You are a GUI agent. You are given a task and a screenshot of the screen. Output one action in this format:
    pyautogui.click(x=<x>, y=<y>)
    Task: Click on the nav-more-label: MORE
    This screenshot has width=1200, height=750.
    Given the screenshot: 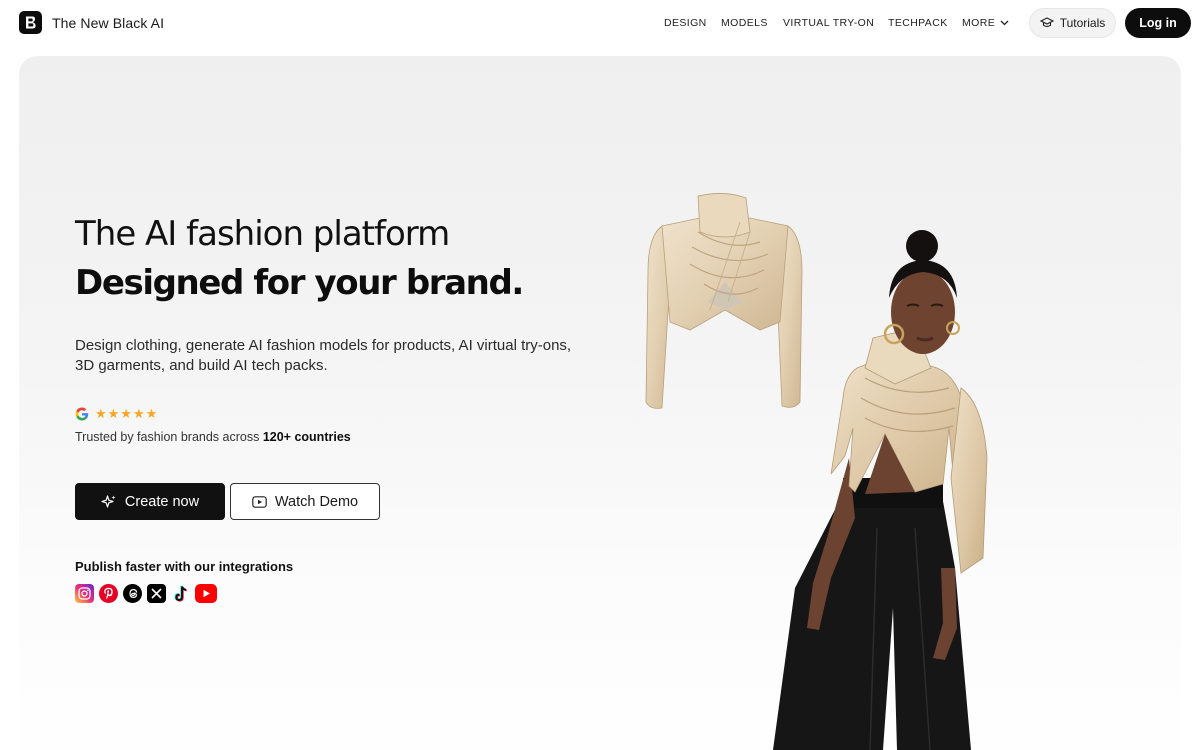 What is the action you would take?
    pyautogui.click(x=979, y=23)
    